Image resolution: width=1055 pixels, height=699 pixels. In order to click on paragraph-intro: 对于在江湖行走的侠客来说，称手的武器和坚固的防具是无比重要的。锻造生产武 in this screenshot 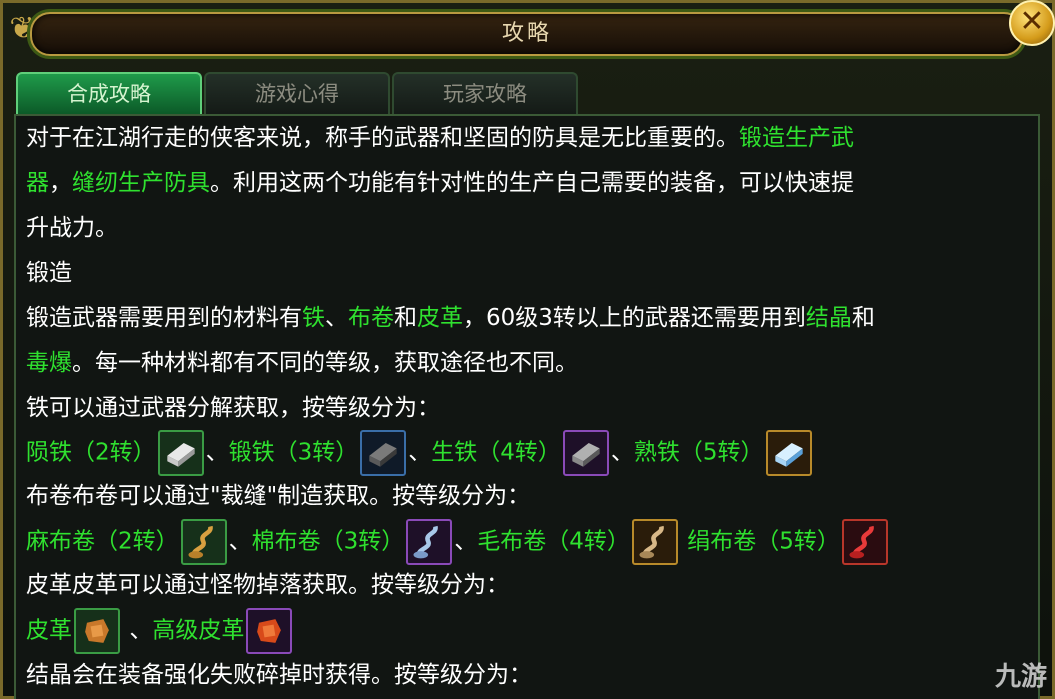, I will do `click(440, 138)`.